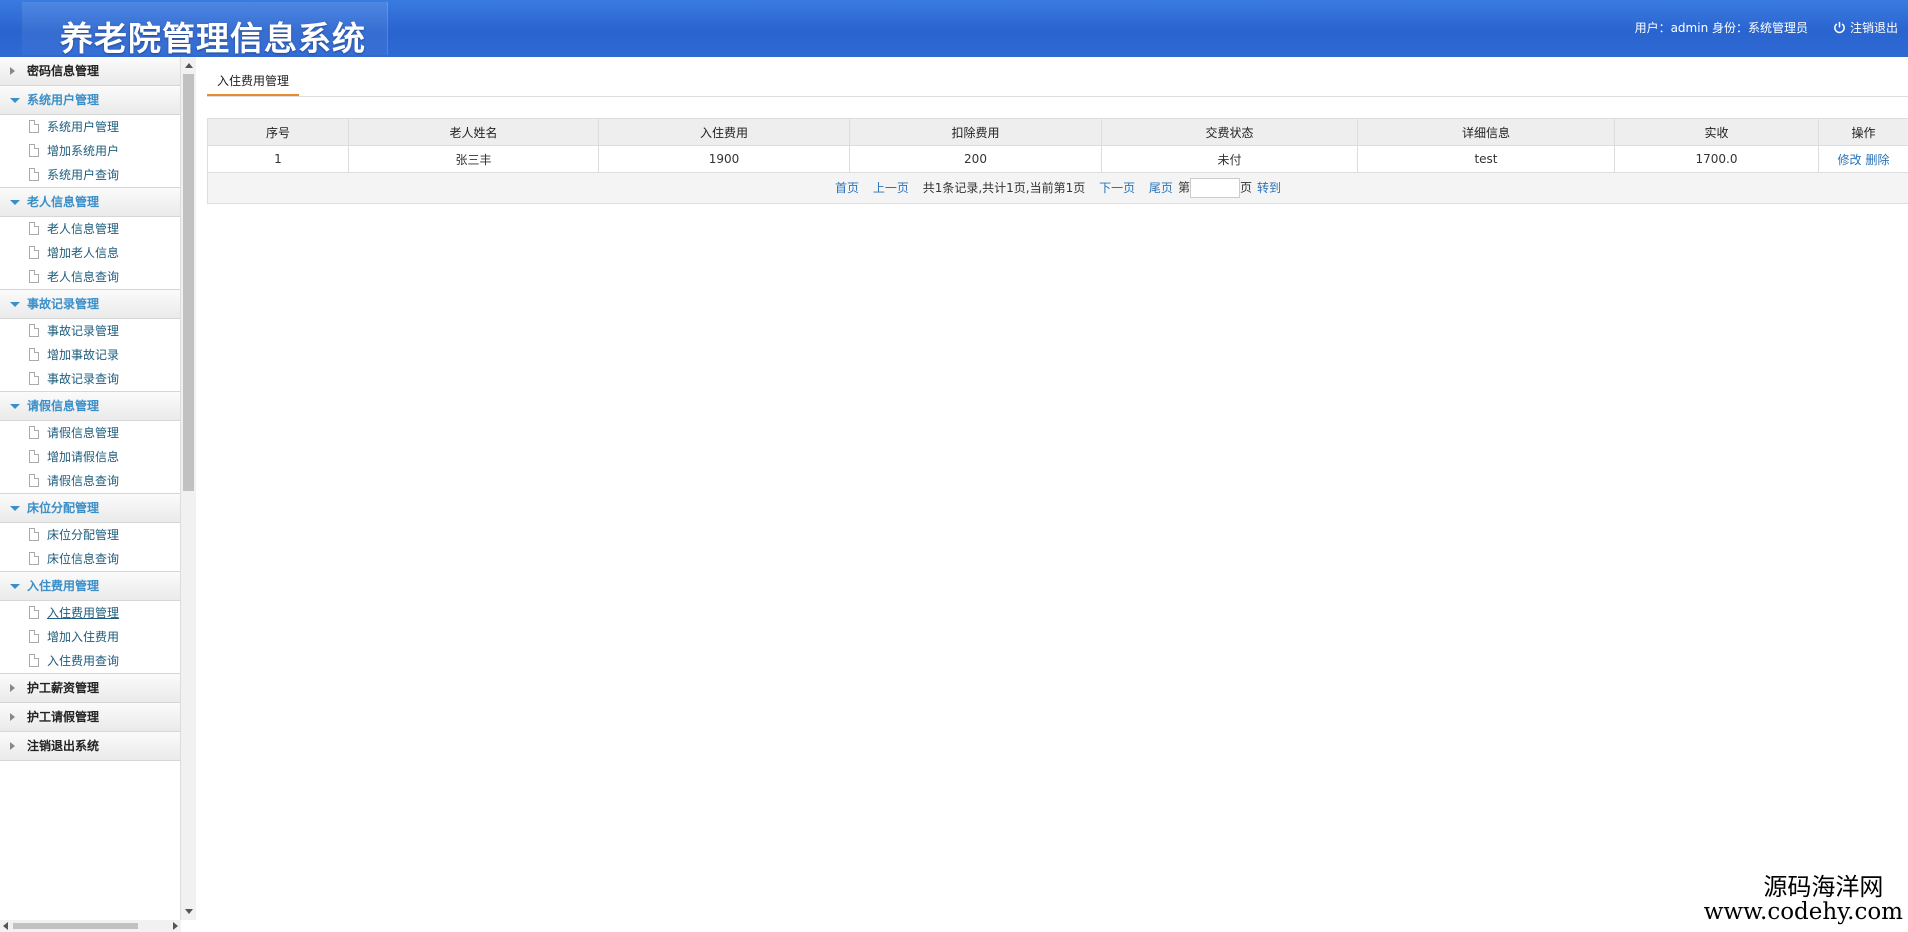 The height and width of the screenshot is (932, 1908). I want to click on menu-header-accident: 事故记录管理, so click(90, 304).